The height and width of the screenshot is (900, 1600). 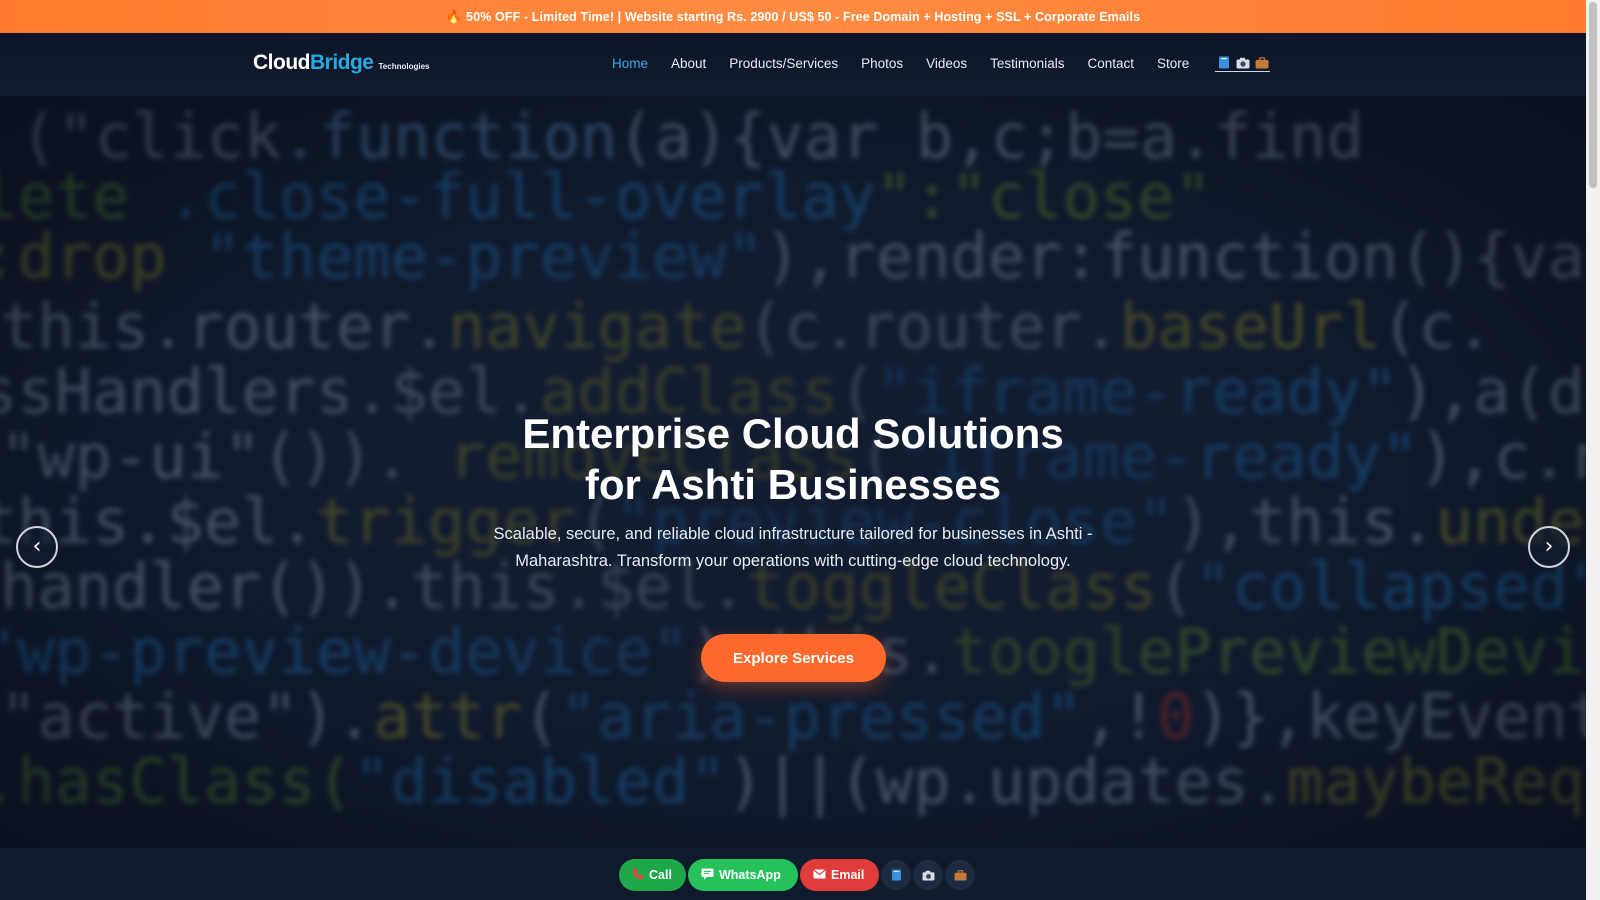 What do you see at coordinates (638, 875) in the screenshot?
I see `phone-icon` at bounding box center [638, 875].